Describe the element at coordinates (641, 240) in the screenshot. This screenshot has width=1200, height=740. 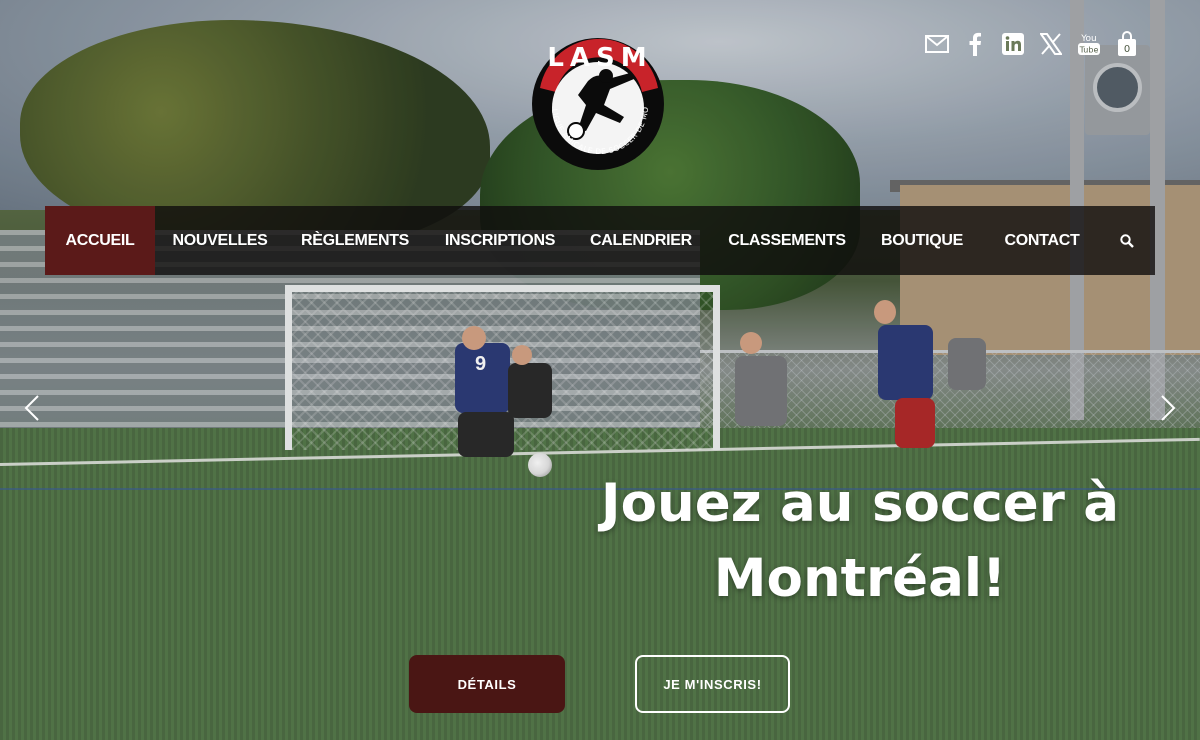
I see `nav-item-calendrier: CALENDRIER` at that location.